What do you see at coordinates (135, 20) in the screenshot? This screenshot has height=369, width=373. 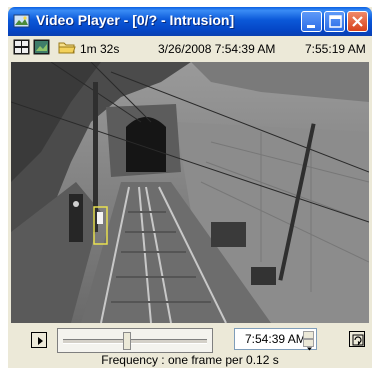 I see `window-title: Video Player - [0/? - Intrusion]` at bounding box center [135, 20].